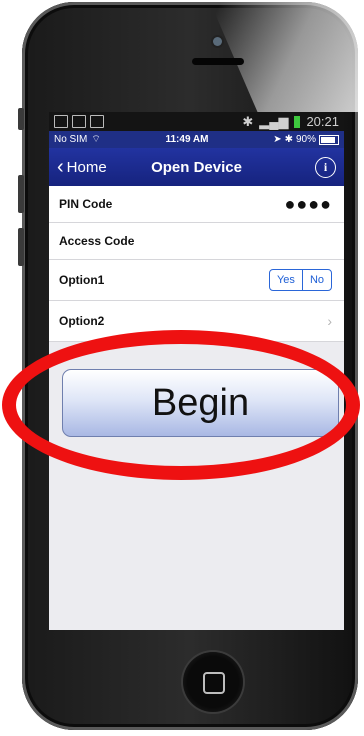 This screenshot has width=364, height=736. Describe the element at coordinates (82, 321) in the screenshot. I see `option2-label: Option2` at that location.